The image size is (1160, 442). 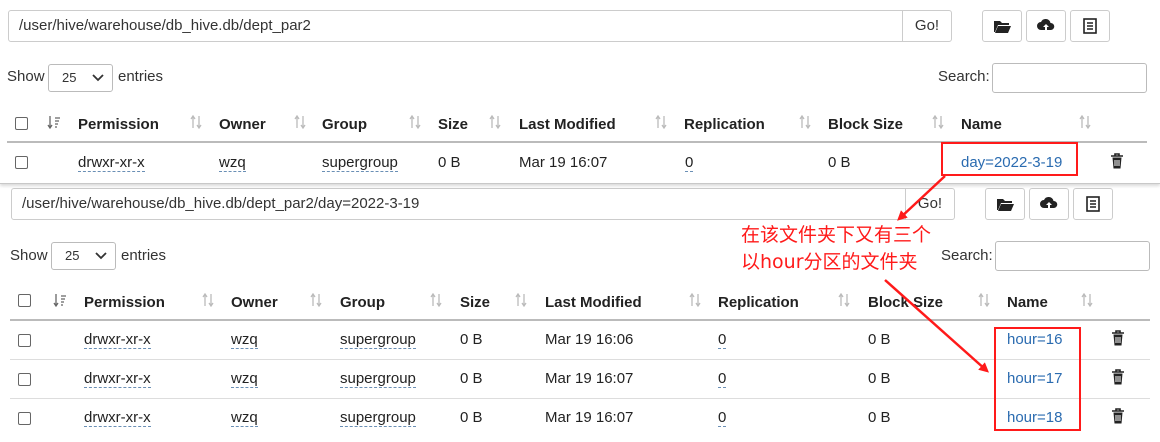 I want to click on header-divider, so click(x=580, y=320).